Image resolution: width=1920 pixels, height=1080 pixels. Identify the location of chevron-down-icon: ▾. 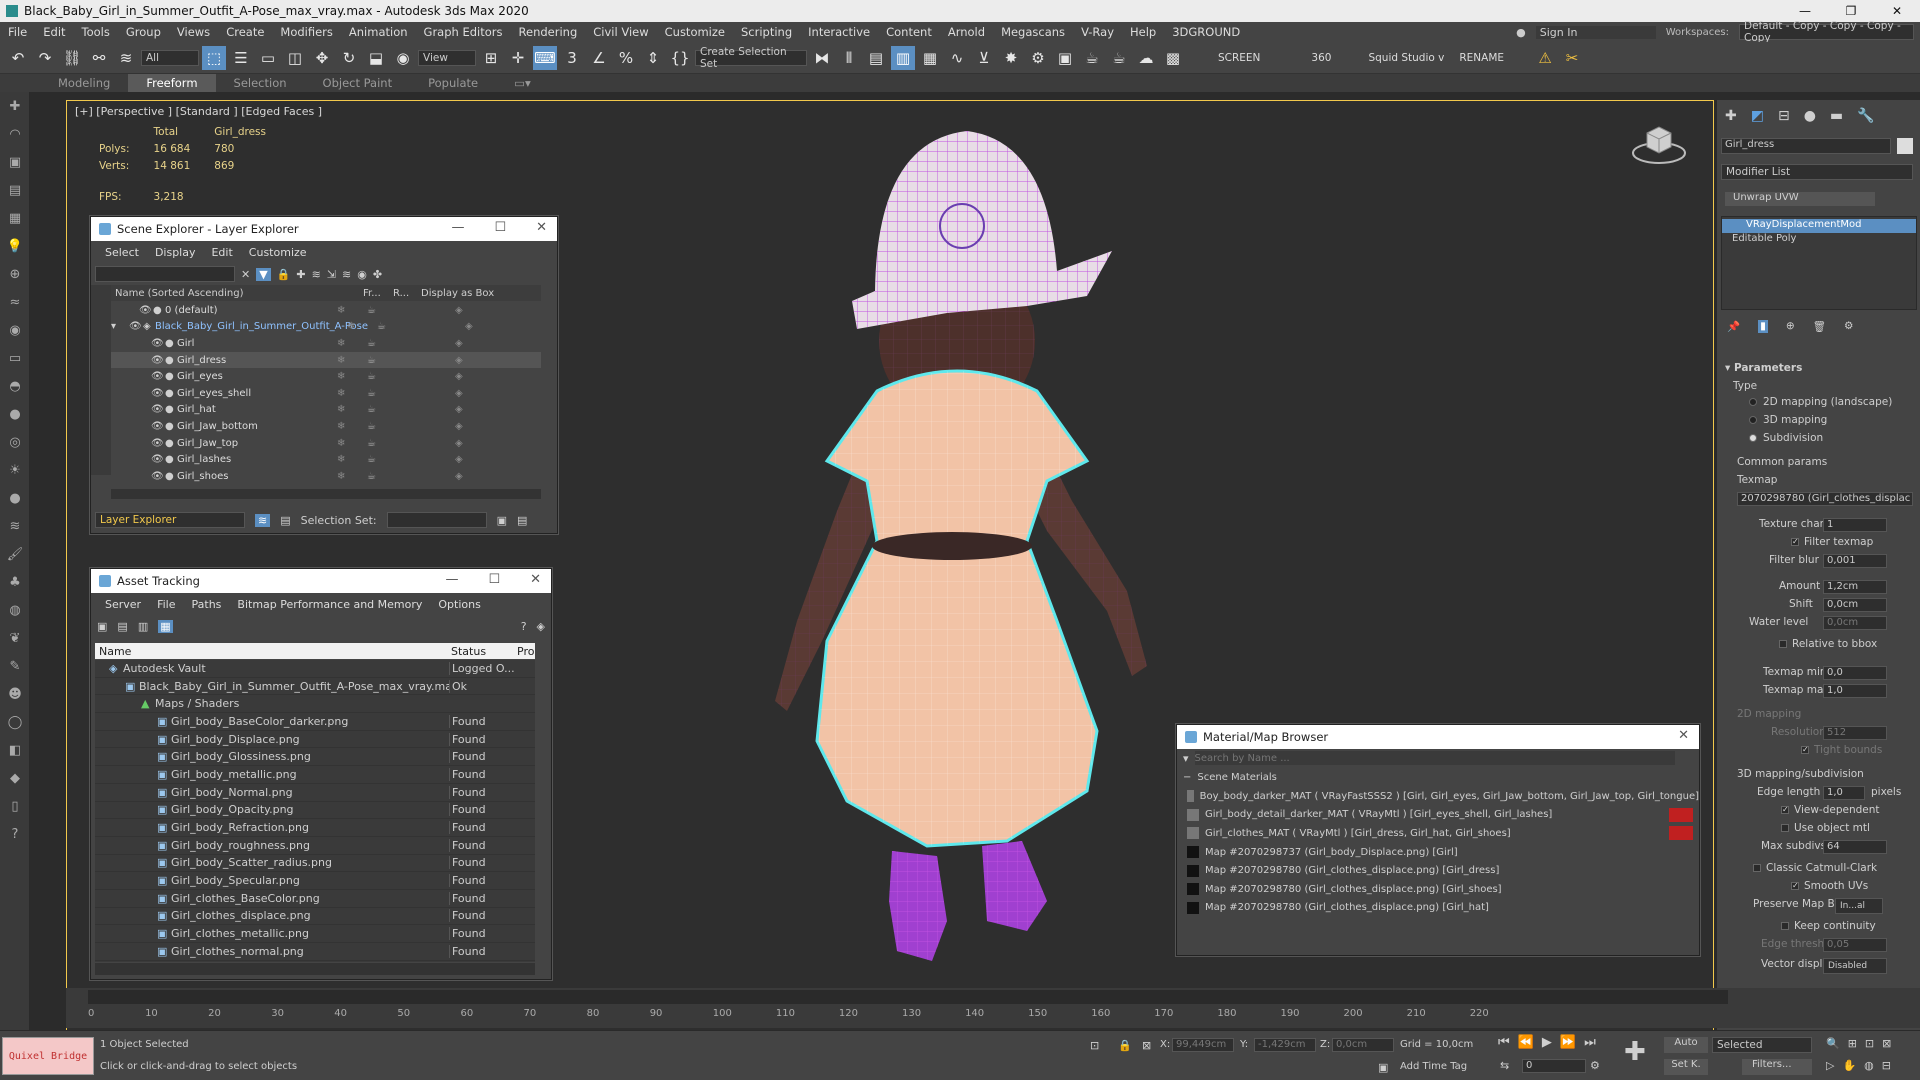
(1186, 758).